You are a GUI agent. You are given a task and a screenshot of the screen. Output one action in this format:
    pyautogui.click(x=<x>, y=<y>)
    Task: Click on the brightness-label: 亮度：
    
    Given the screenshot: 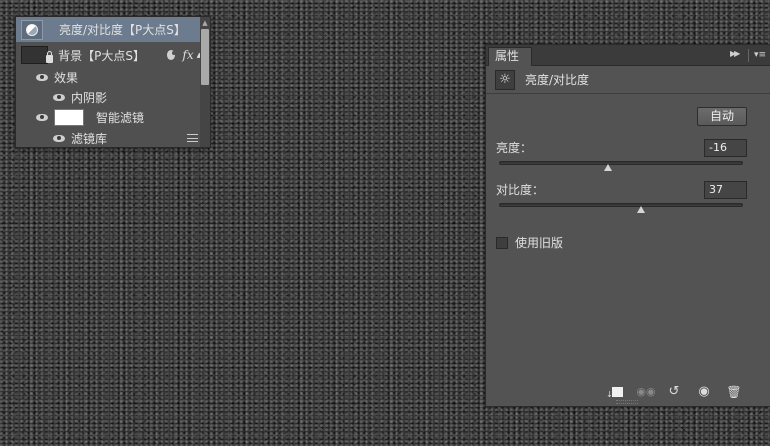 What is the action you would take?
    pyautogui.click(x=514, y=148)
    